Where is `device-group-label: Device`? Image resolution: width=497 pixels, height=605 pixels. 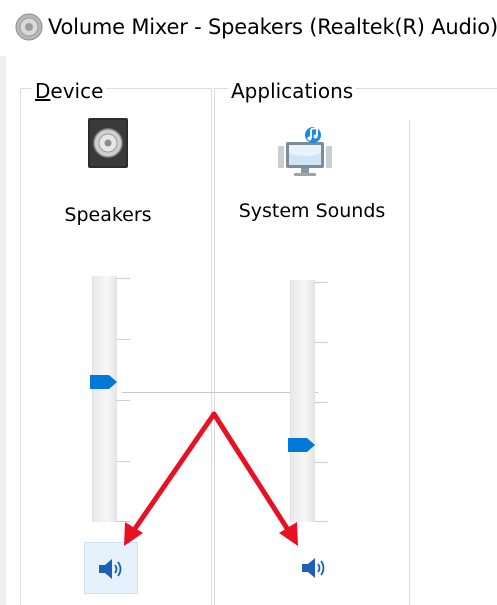
device-group-label: Device is located at coordinates (69, 91).